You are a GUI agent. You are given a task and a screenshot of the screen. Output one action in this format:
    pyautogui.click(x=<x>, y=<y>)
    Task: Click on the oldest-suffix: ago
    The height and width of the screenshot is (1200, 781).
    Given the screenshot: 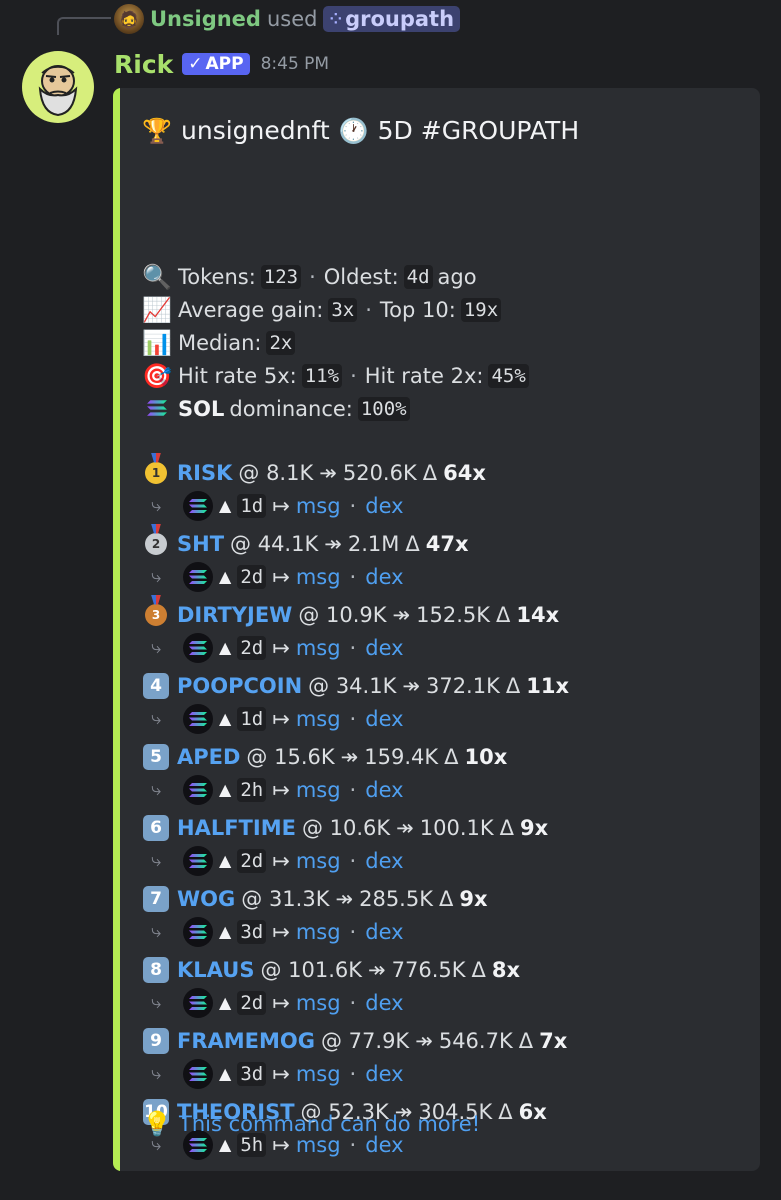 What is the action you would take?
    pyautogui.click(x=457, y=276)
    